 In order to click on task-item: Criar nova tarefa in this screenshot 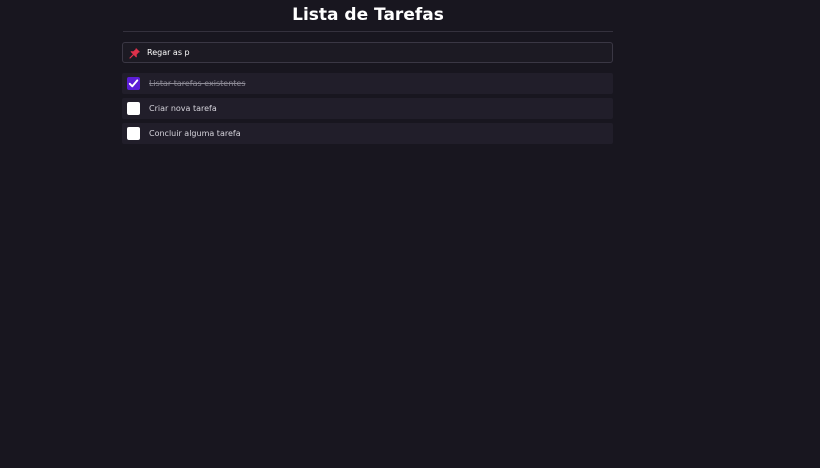, I will do `click(367, 108)`.